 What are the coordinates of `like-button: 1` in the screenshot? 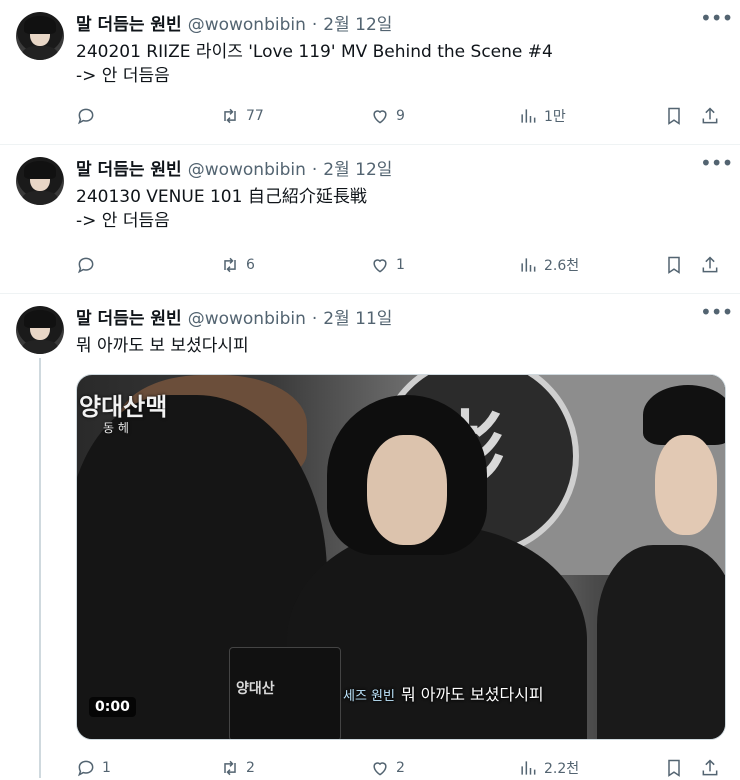 It's located at (387, 265).